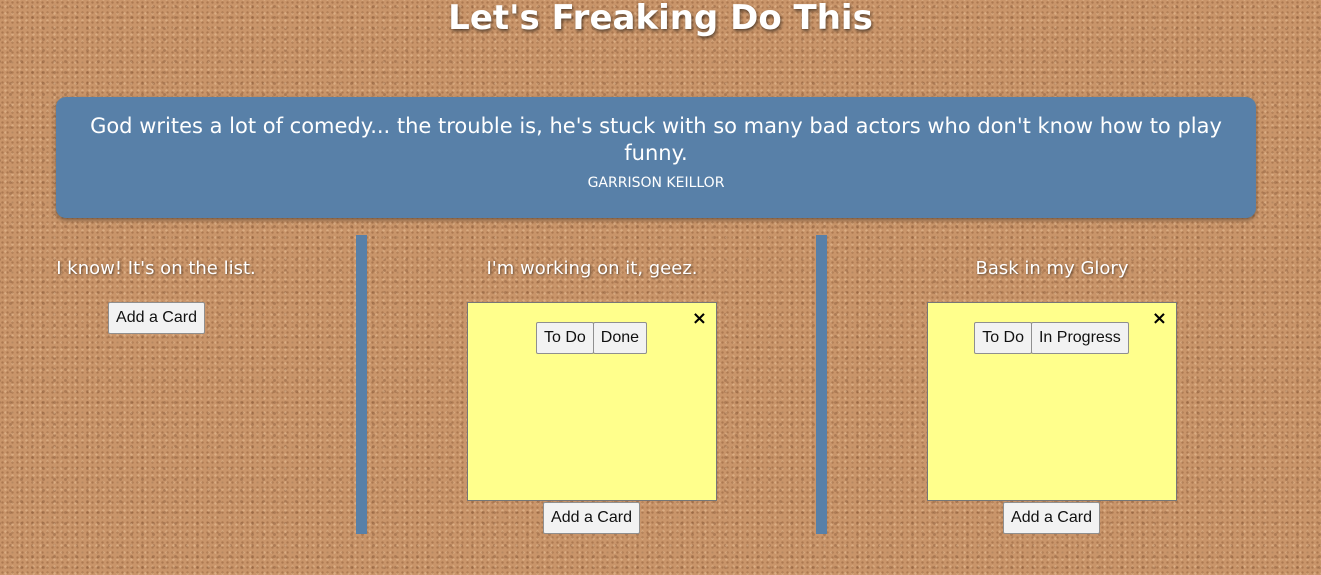  I want to click on column-heading-done: Bask in my Glory, so click(1052, 268).